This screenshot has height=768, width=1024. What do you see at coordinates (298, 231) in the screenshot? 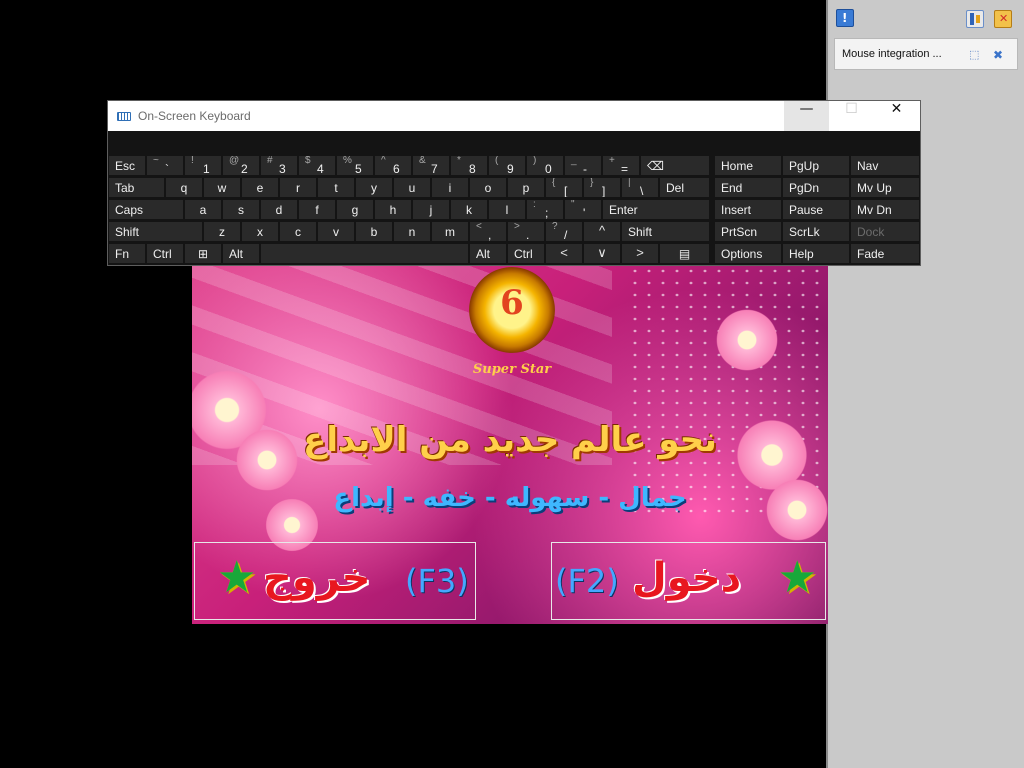
I see `key-c: c` at bounding box center [298, 231].